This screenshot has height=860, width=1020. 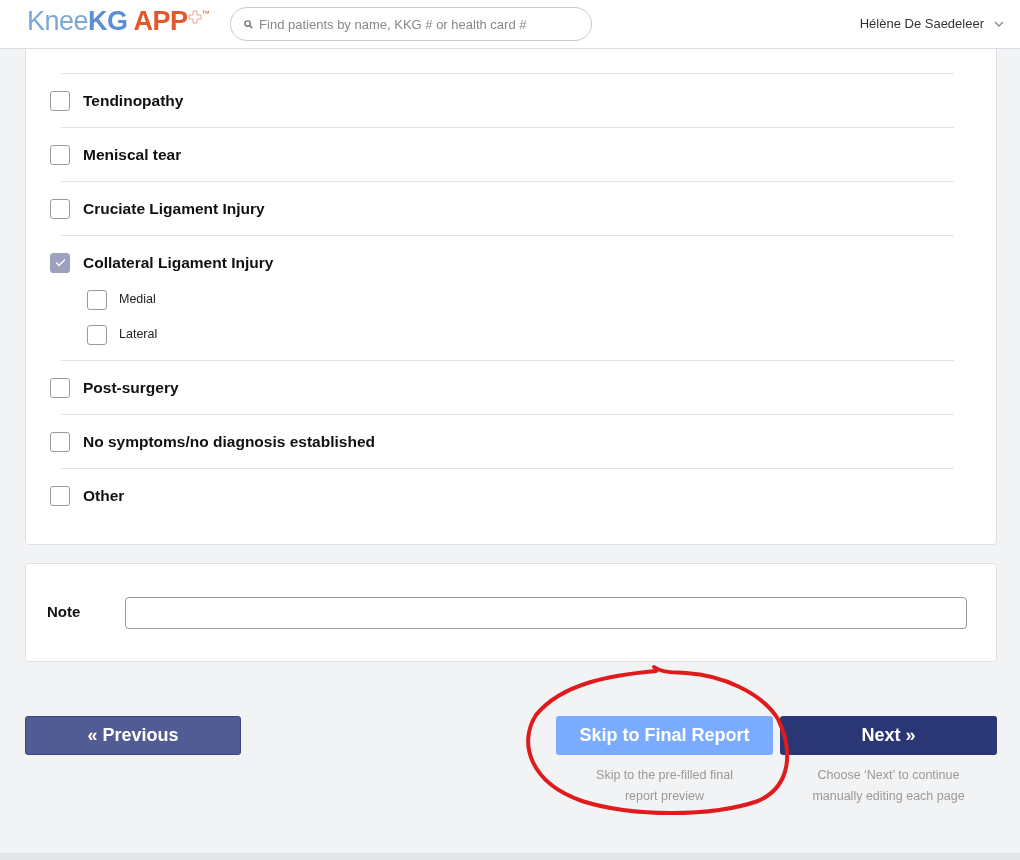 What do you see at coordinates (104, 495) in the screenshot?
I see `condition-label: Other` at bounding box center [104, 495].